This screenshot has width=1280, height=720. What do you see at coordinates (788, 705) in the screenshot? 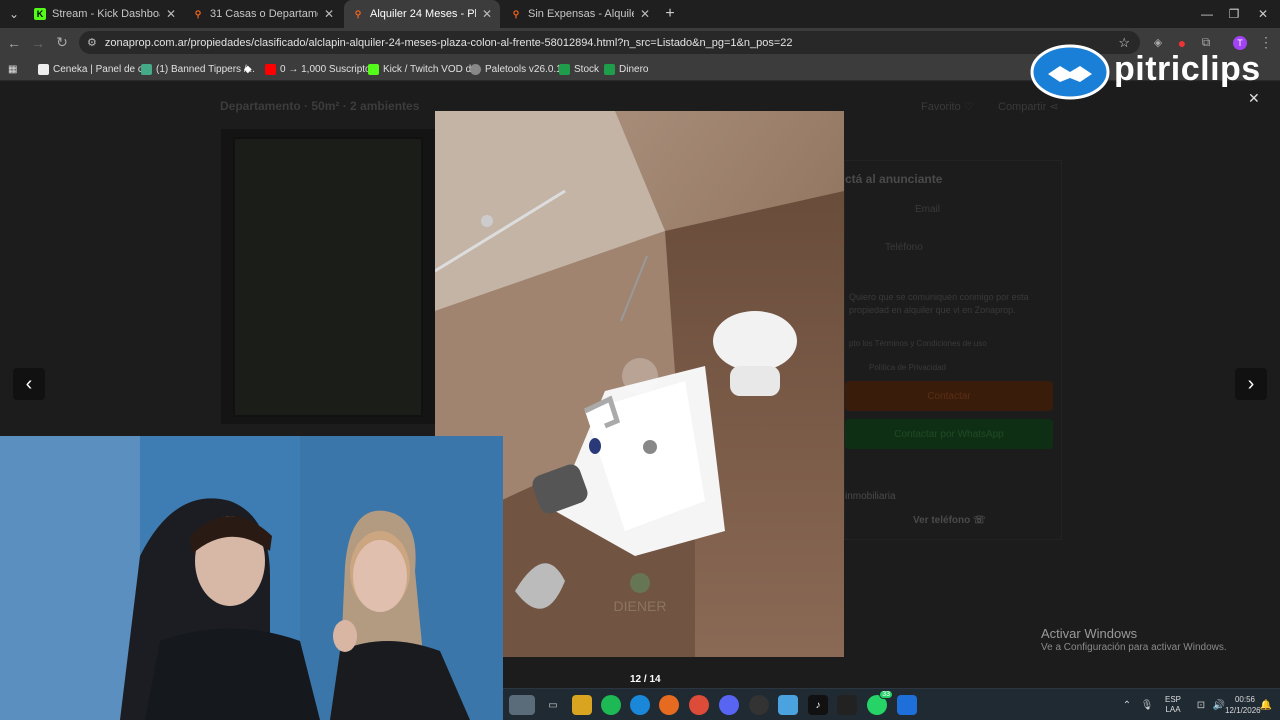
I see `app-icon` at bounding box center [788, 705].